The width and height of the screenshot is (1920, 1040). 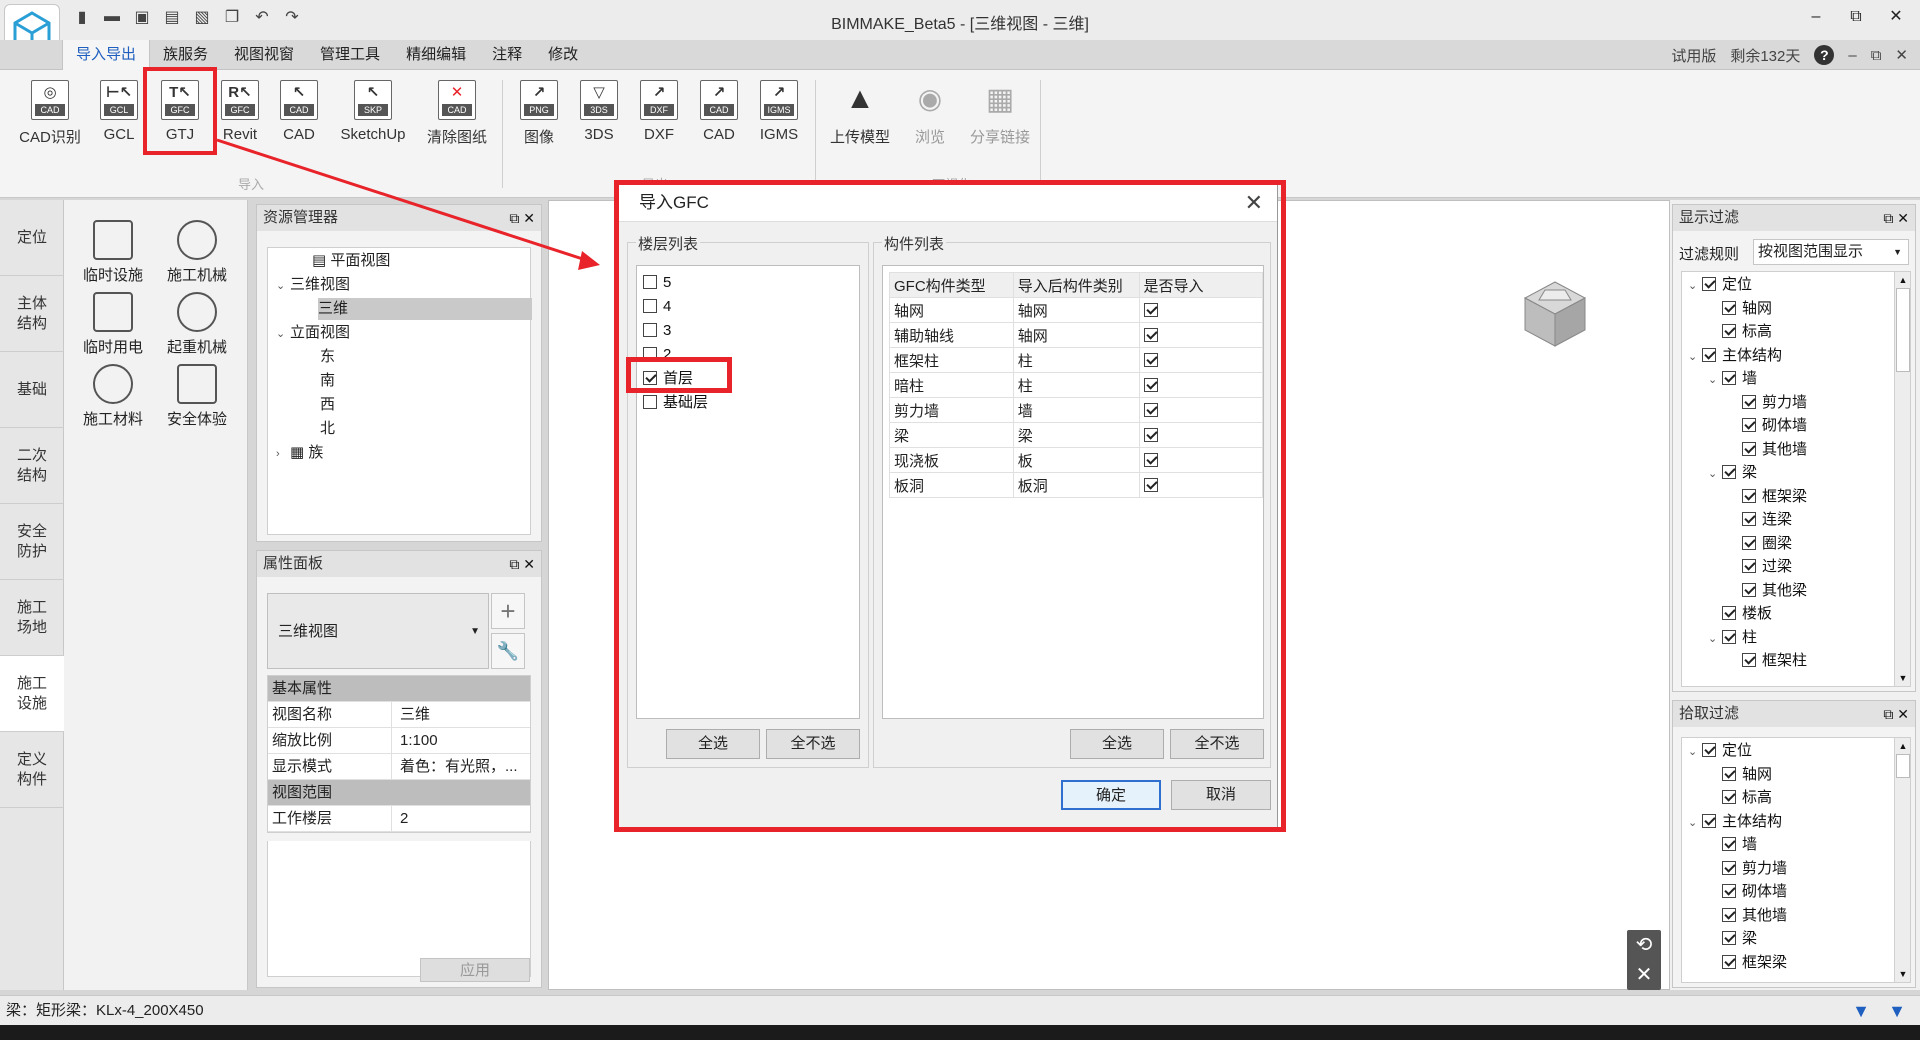 I want to click on first-floor-highlight-box, so click(x=679, y=375).